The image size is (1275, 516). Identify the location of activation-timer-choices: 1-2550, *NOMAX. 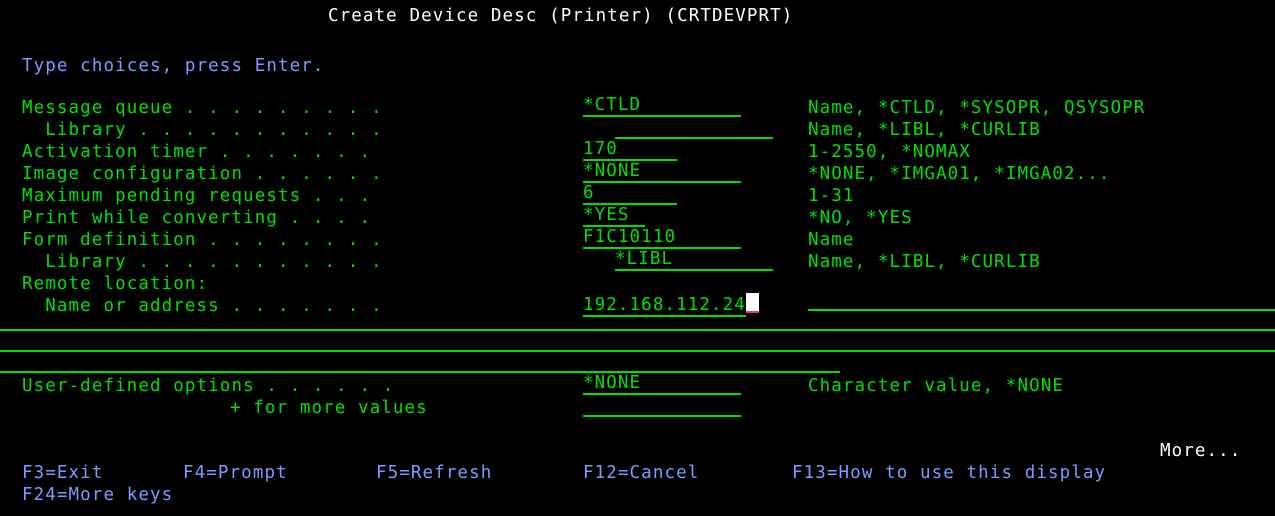
(889, 152).